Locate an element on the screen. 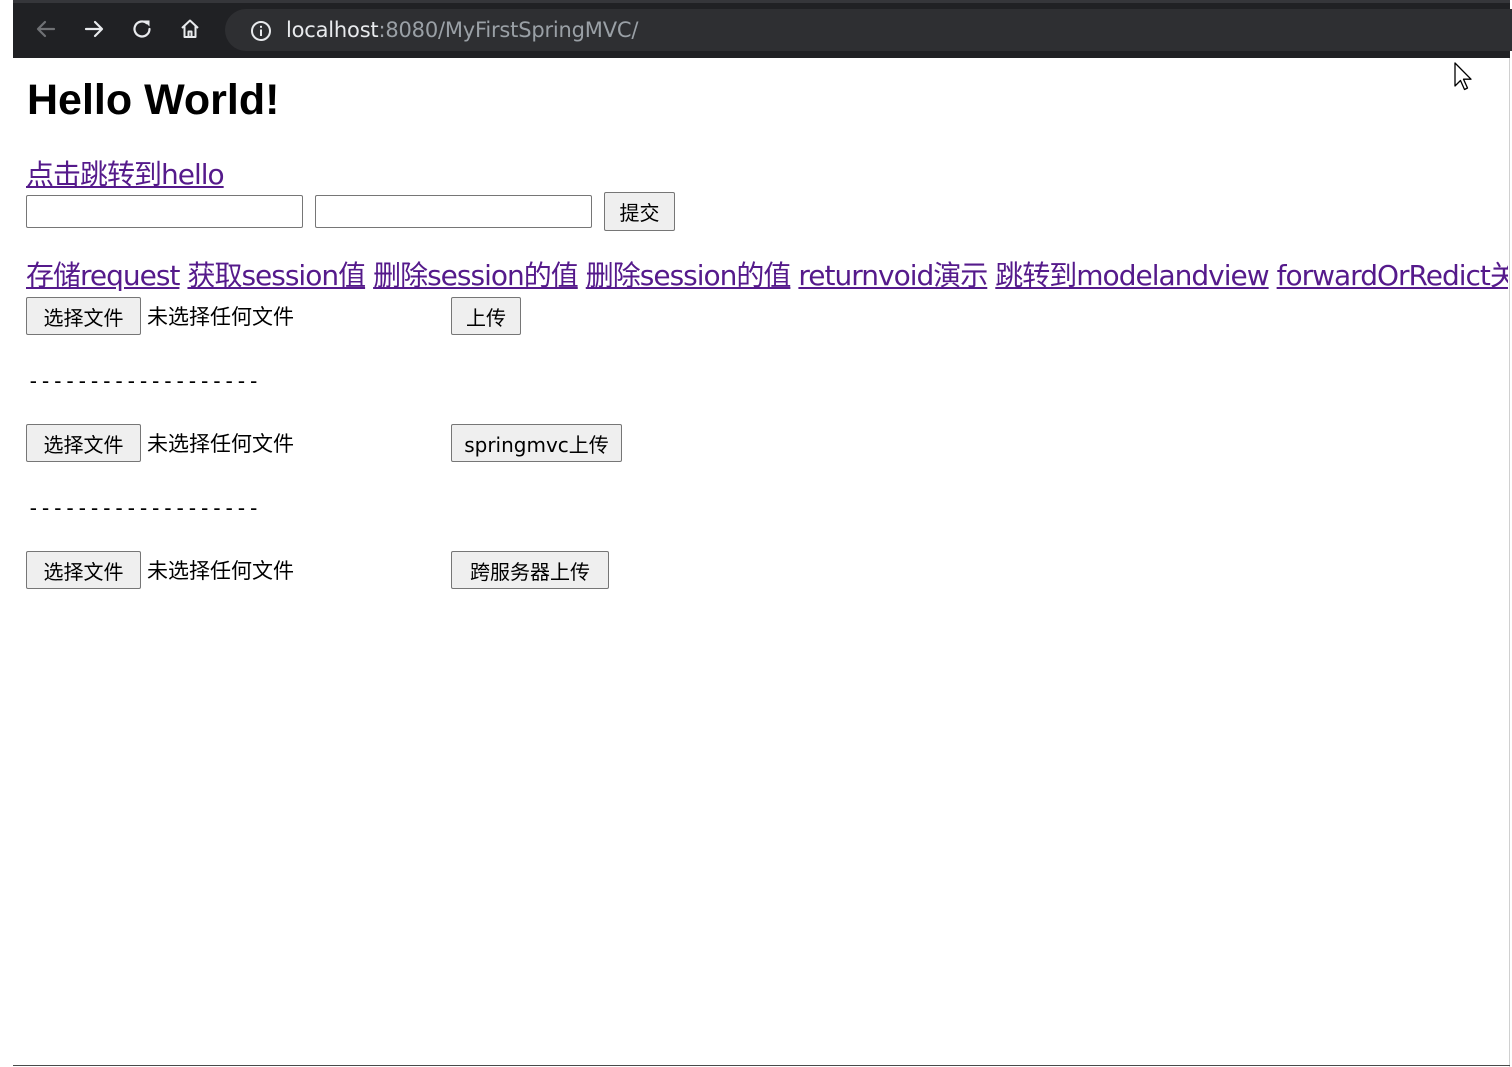 The image size is (1512, 1067). return-void-link: returnvoid演示 is located at coordinates (893, 275).